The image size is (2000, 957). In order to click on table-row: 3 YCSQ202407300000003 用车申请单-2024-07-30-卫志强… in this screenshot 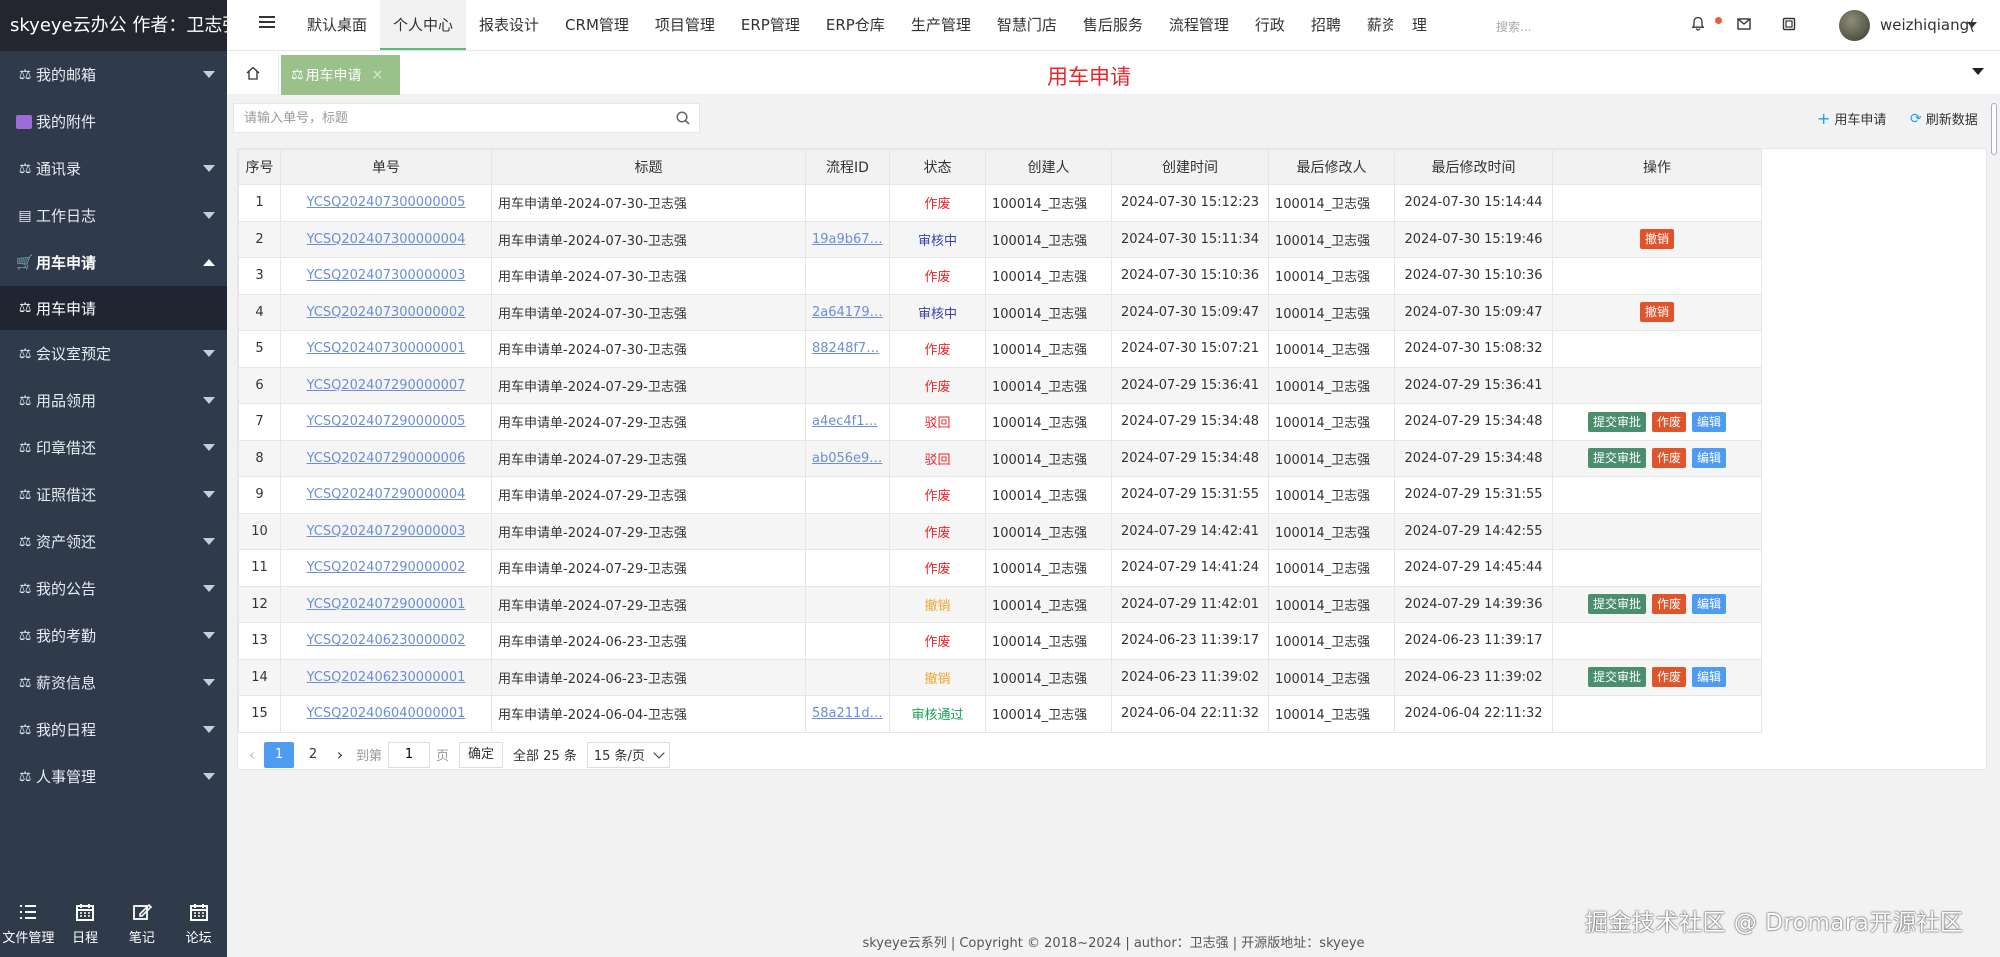, I will do `click(1000, 276)`.